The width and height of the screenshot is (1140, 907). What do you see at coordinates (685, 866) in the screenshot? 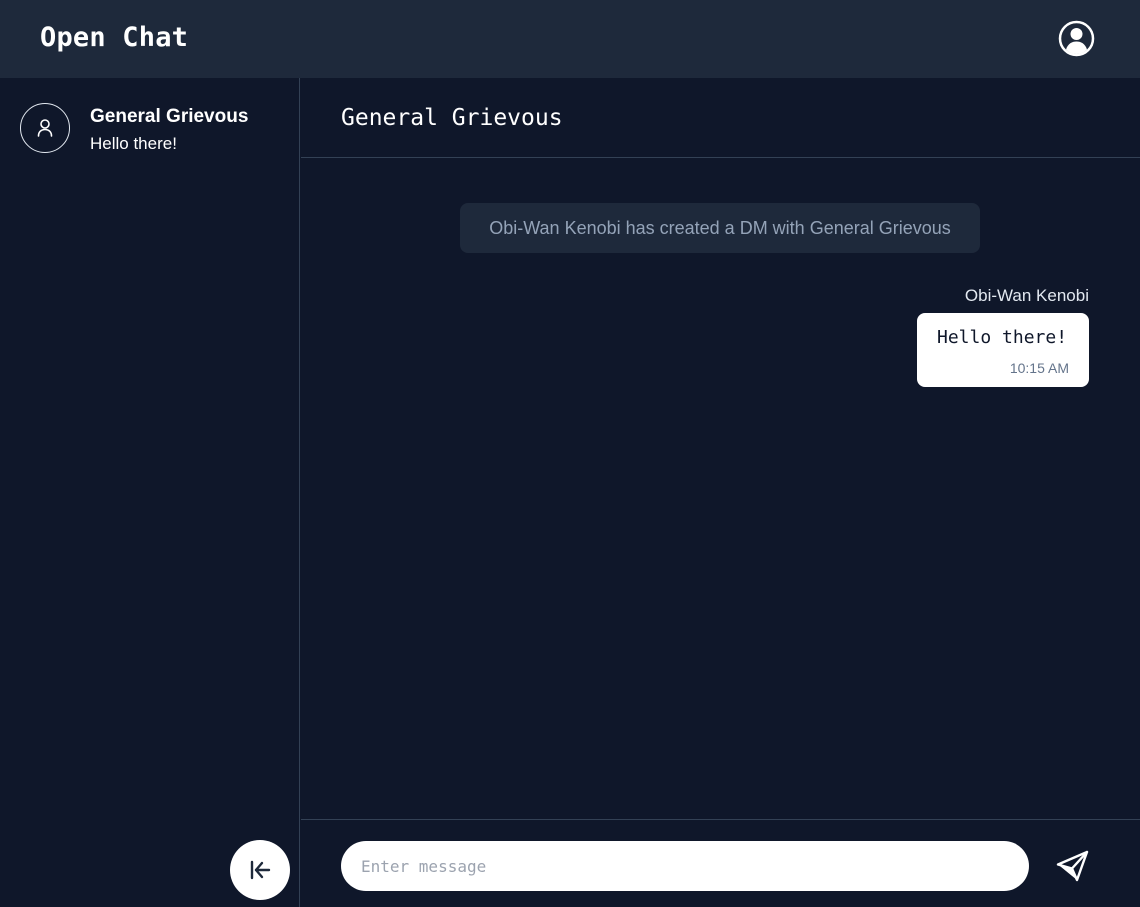
I see `message-input` at bounding box center [685, 866].